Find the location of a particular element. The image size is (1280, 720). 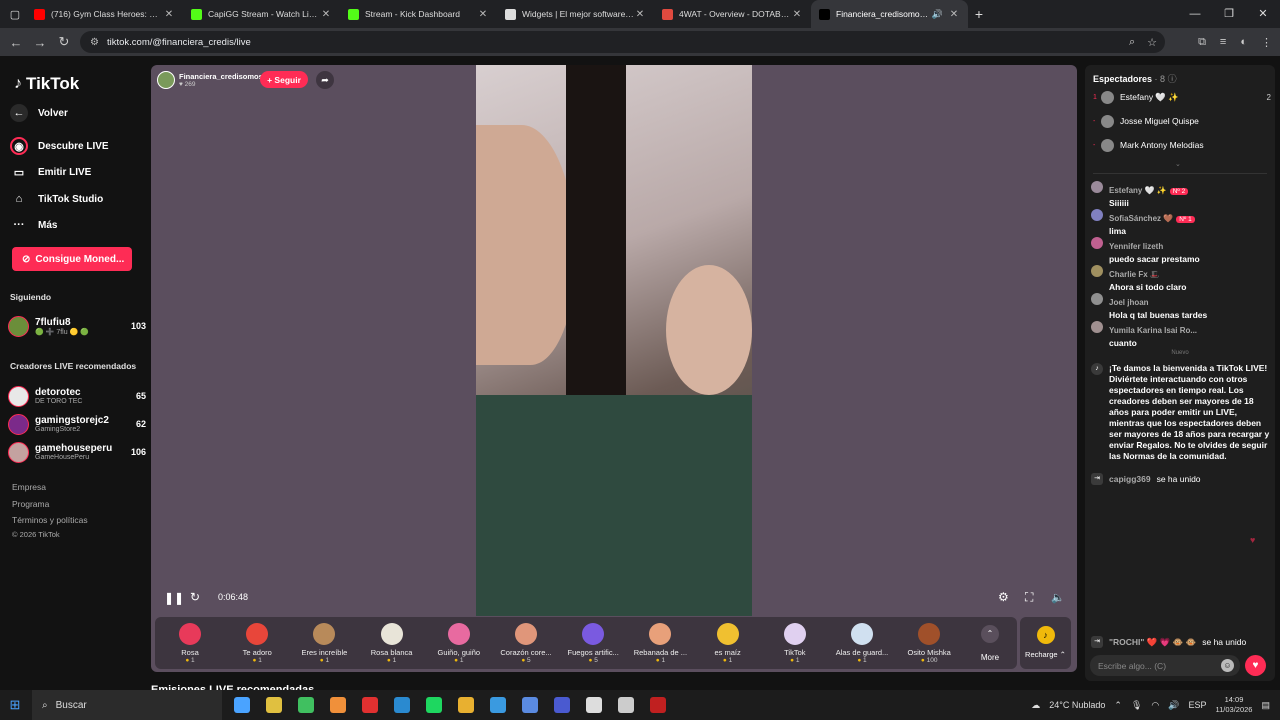

clock: 14:09 11/03/2026 is located at coordinates (1234, 705).